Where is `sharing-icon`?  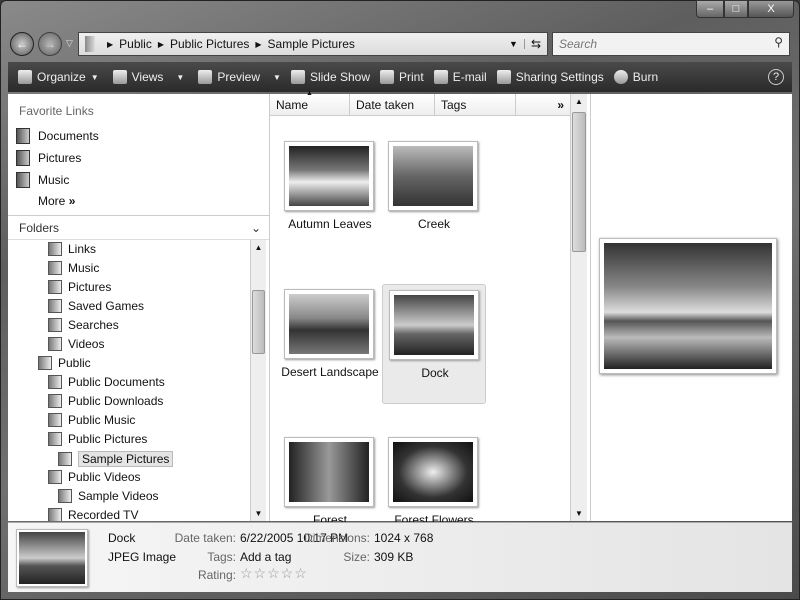 sharing-icon is located at coordinates (503, 77).